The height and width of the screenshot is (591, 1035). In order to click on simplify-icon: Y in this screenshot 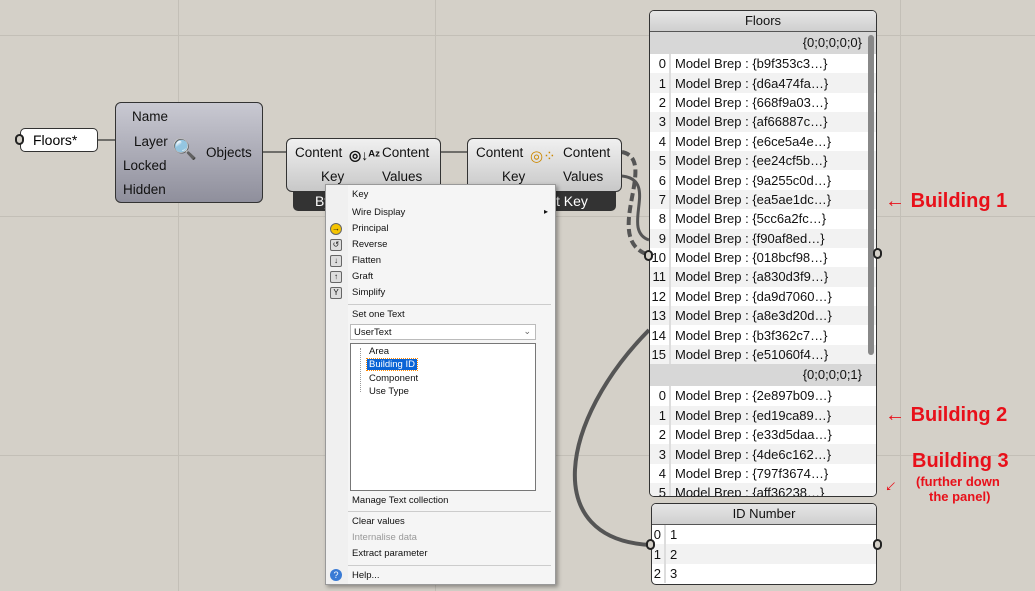, I will do `click(336, 293)`.